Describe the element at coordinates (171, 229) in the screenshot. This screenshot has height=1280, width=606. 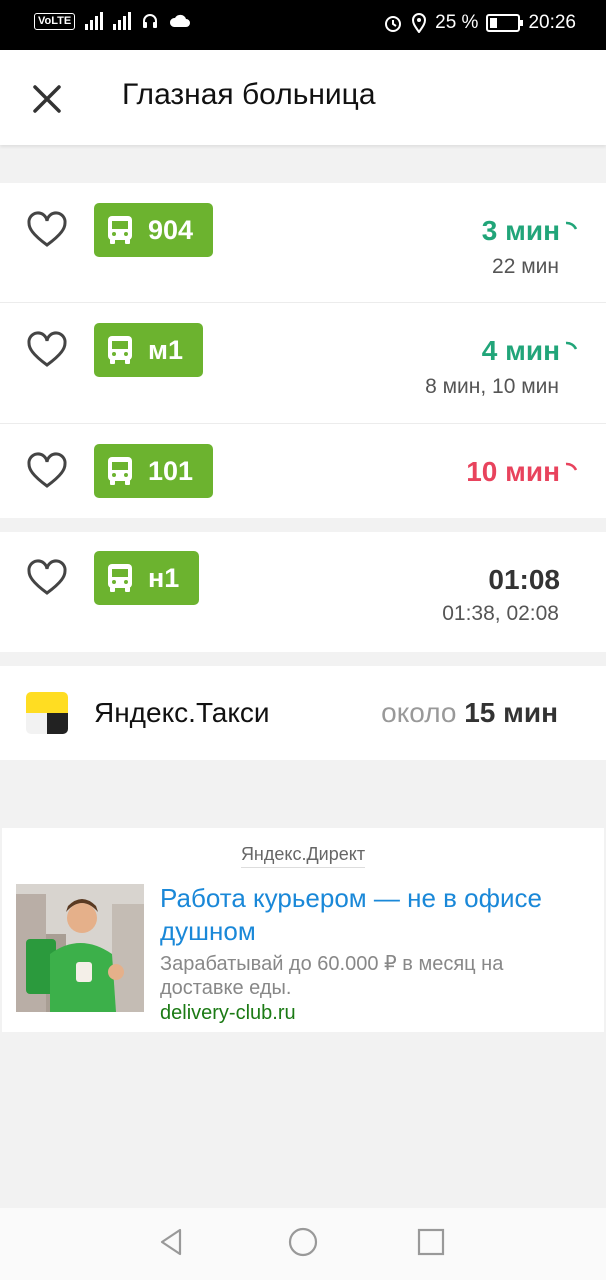
I see `route-number: 904` at that location.